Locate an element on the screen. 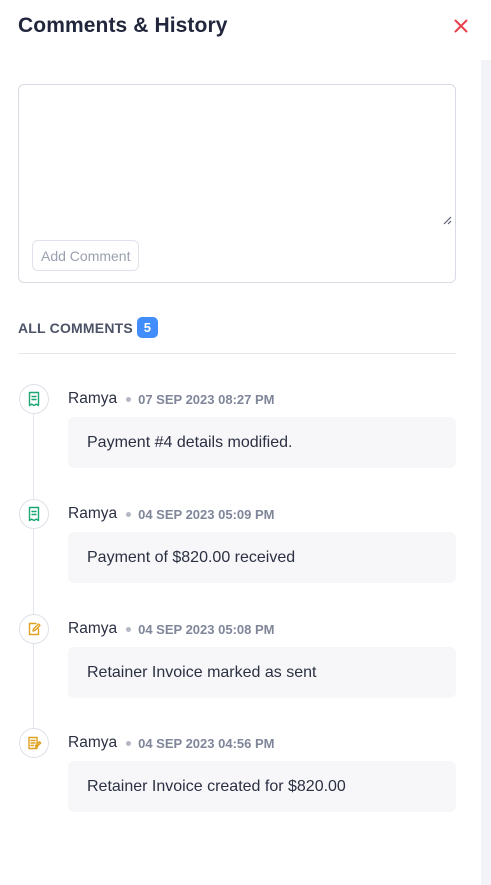  entry-timestamp: 07 SEP 2023 08:27 PM is located at coordinates (206, 399).